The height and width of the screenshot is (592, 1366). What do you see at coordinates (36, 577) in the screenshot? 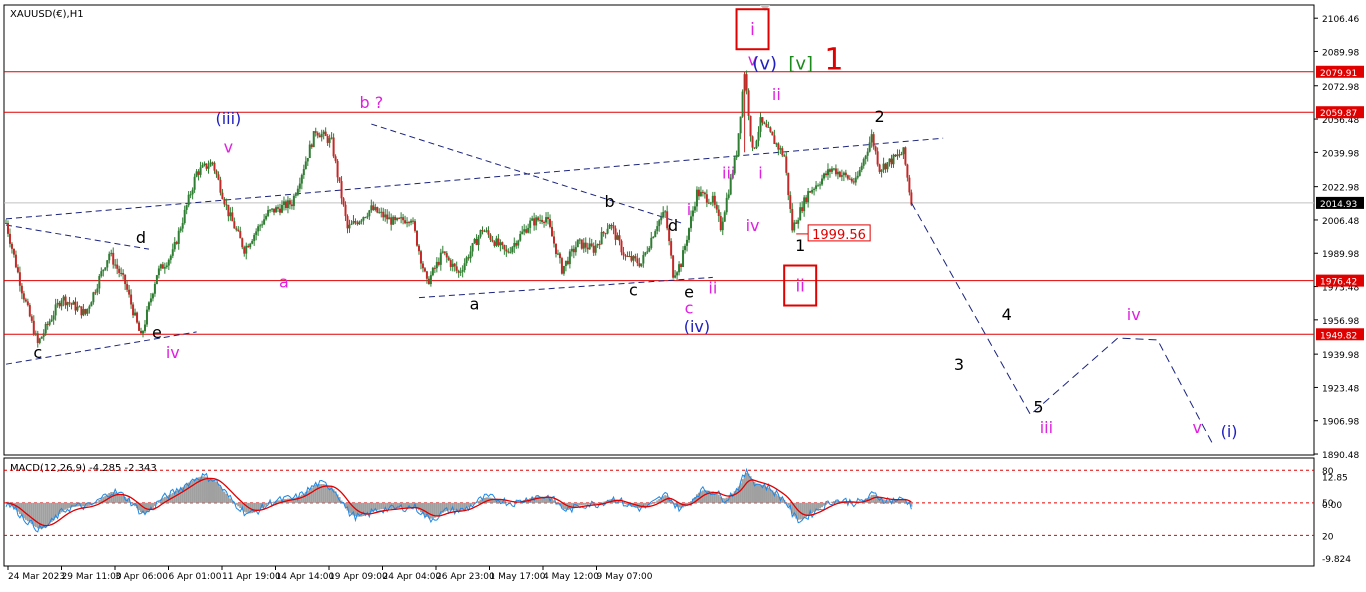
I see `time-axis-label: 24 Mar 2023` at bounding box center [36, 577].